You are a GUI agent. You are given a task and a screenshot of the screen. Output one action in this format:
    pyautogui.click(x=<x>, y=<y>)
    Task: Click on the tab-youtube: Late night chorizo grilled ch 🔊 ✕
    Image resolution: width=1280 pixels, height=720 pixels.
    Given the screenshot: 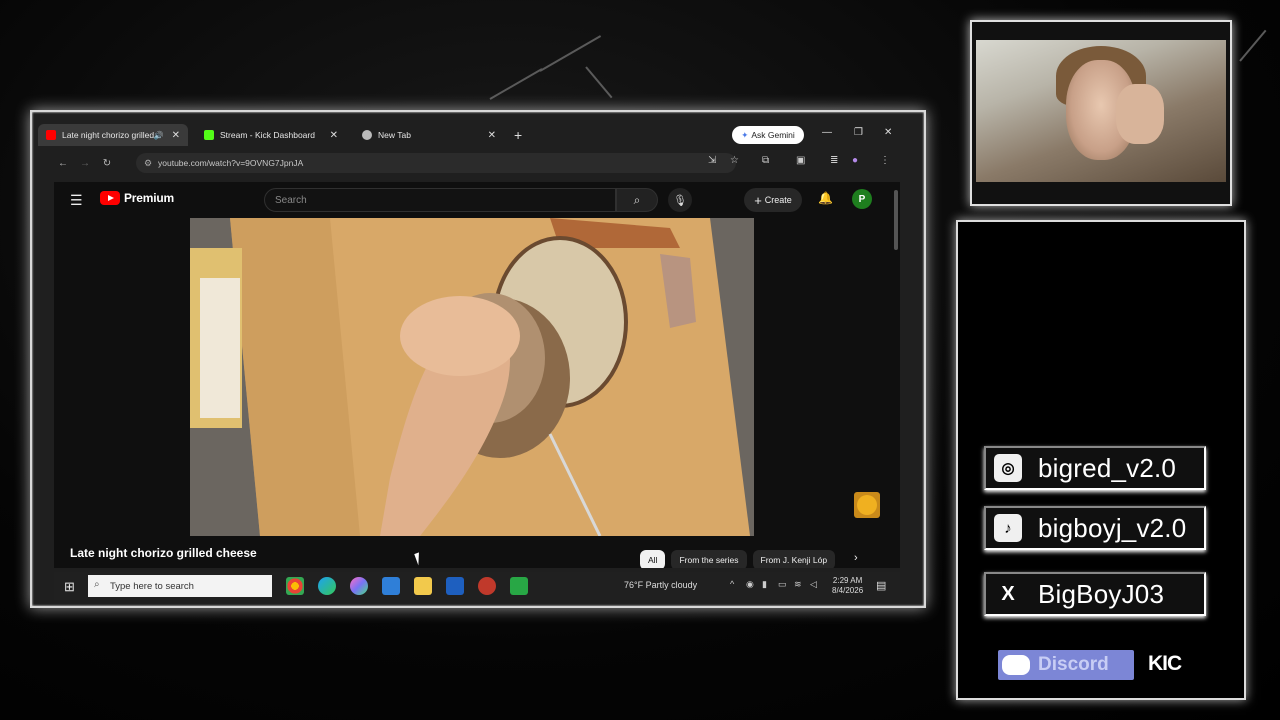 What is the action you would take?
    pyautogui.click(x=113, y=135)
    